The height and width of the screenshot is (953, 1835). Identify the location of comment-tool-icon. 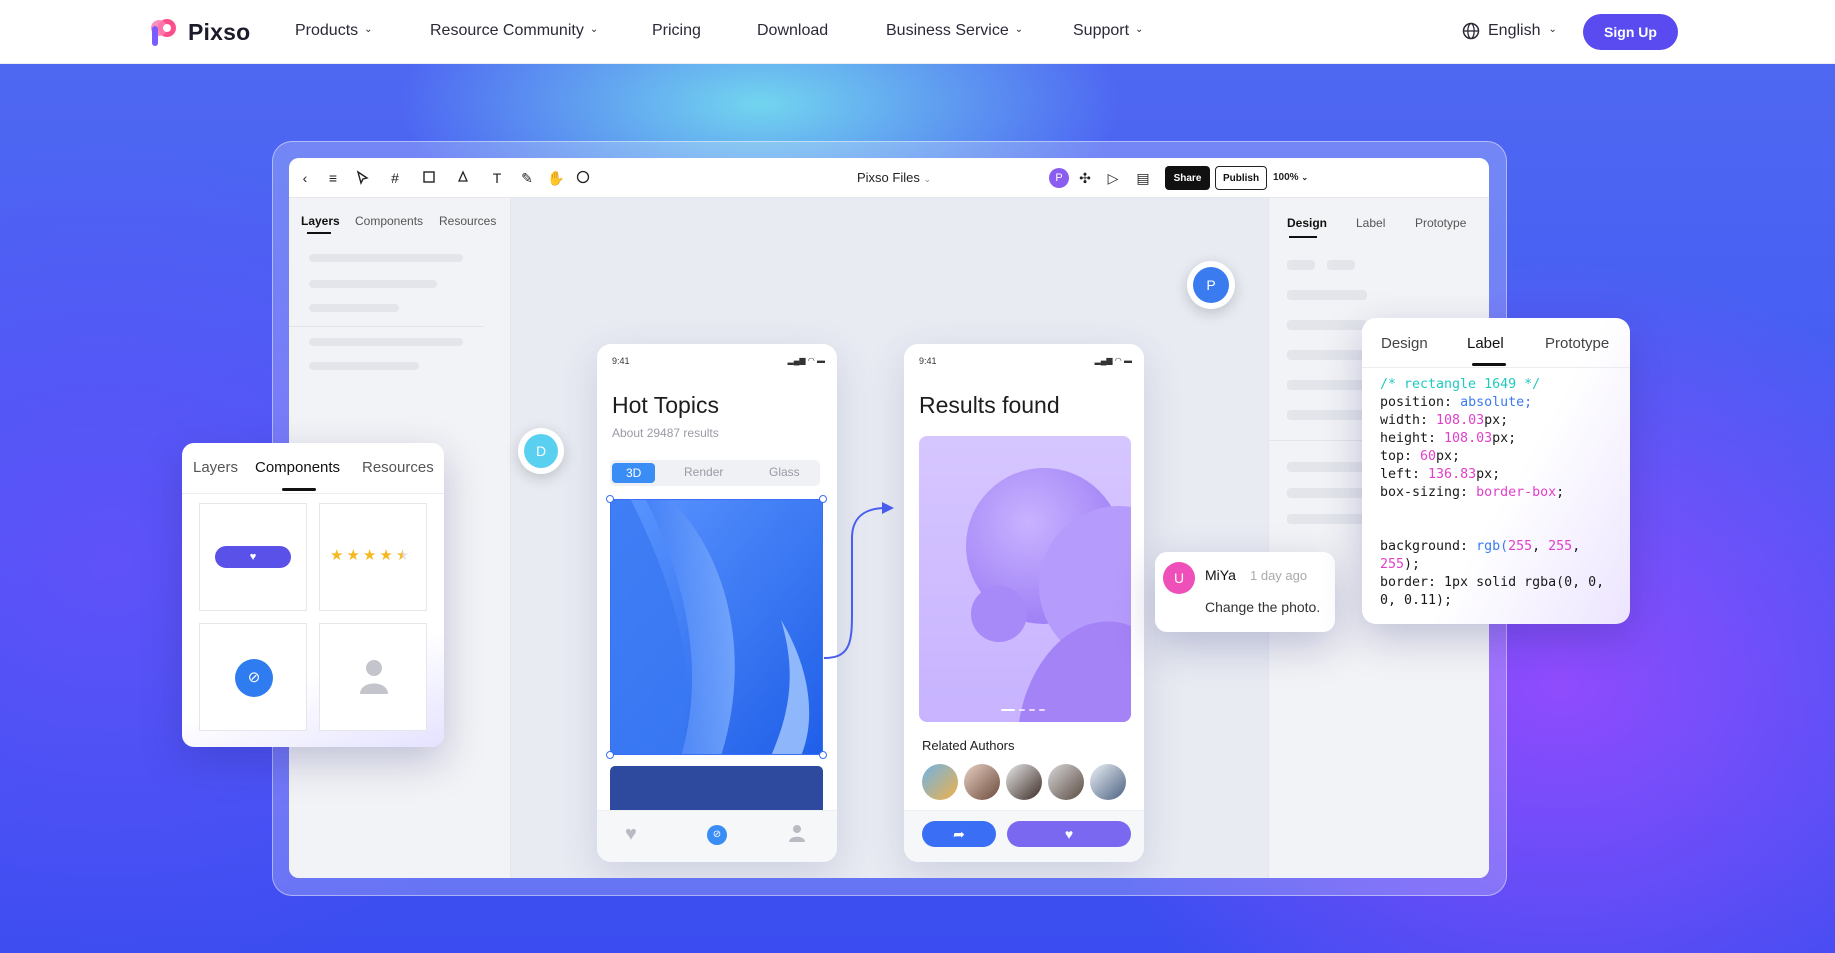
(583, 178).